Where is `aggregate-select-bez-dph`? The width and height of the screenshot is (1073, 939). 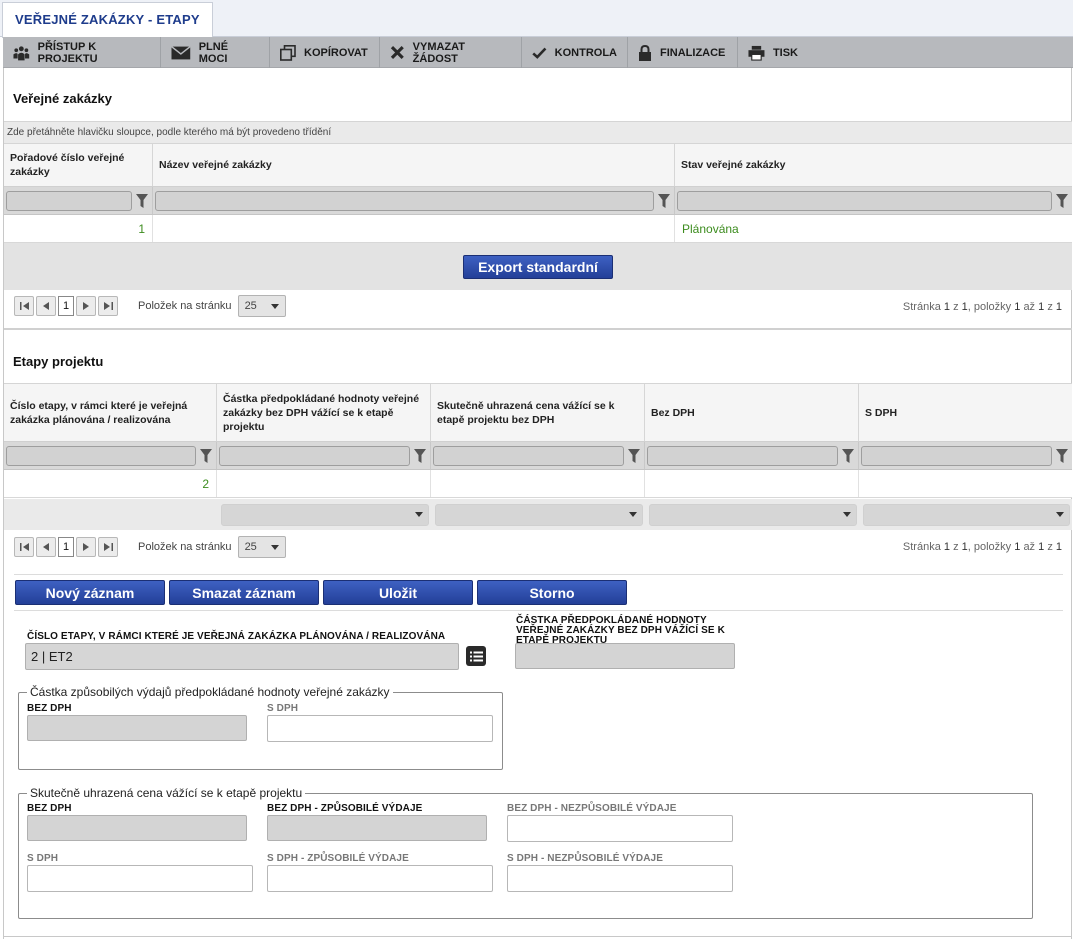 aggregate-select-bez-dph is located at coordinates (753, 514).